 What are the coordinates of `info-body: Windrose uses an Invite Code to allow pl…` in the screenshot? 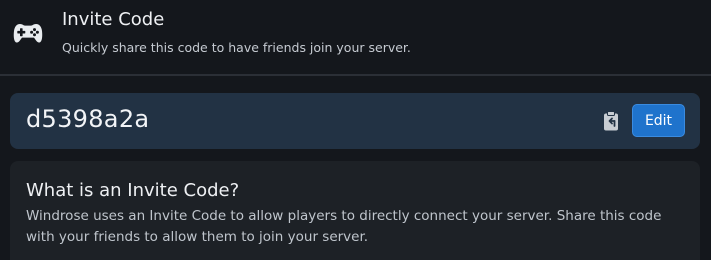 It's located at (344, 226).